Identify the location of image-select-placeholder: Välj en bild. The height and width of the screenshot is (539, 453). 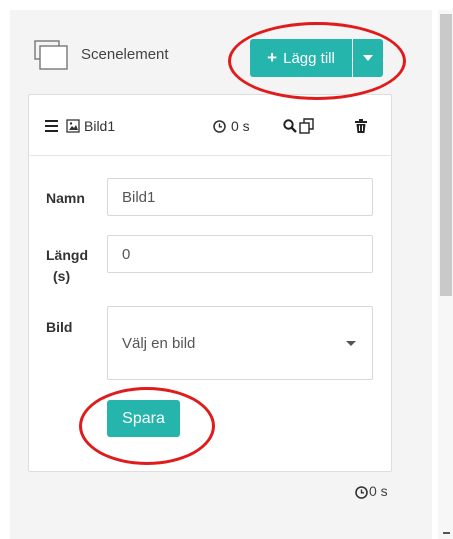
(159, 343).